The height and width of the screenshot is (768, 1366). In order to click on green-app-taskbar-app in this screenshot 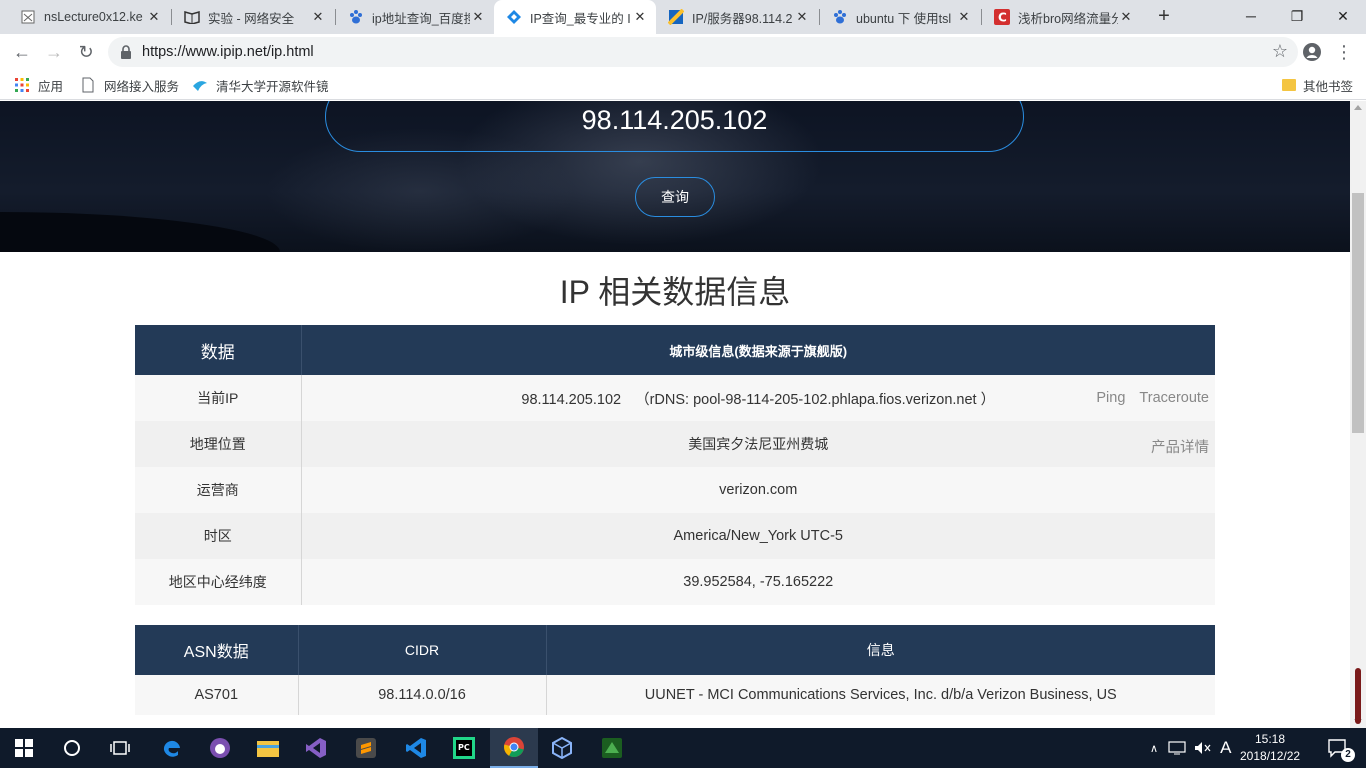, I will do `click(612, 748)`.